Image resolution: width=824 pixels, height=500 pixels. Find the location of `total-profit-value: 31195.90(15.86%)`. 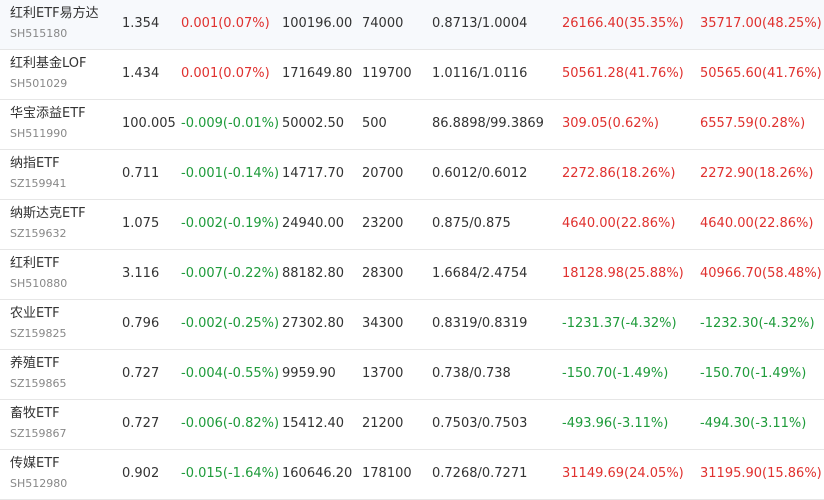

total-profit-value: 31195.90(15.86%) is located at coordinates (761, 473).